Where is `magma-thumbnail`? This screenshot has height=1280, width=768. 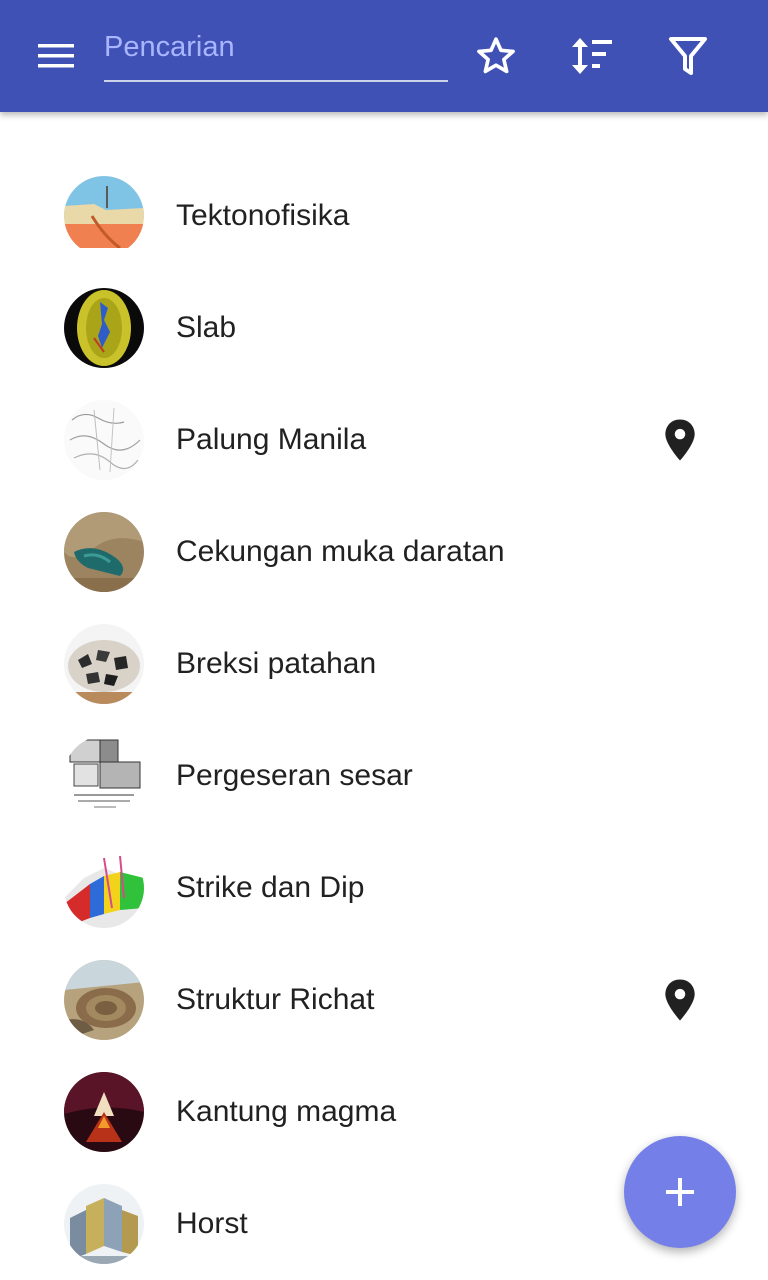
magma-thumbnail is located at coordinates (104, 1112).